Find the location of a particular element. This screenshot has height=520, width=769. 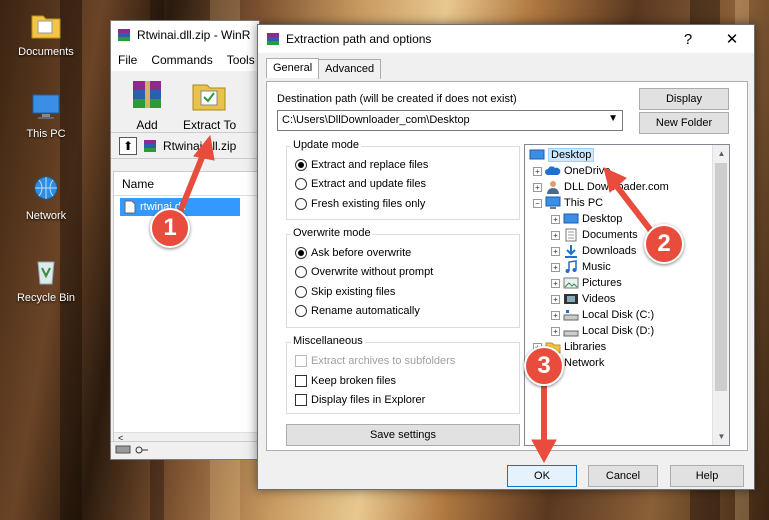

extract-to-icon is located at coordinates (209, 97).